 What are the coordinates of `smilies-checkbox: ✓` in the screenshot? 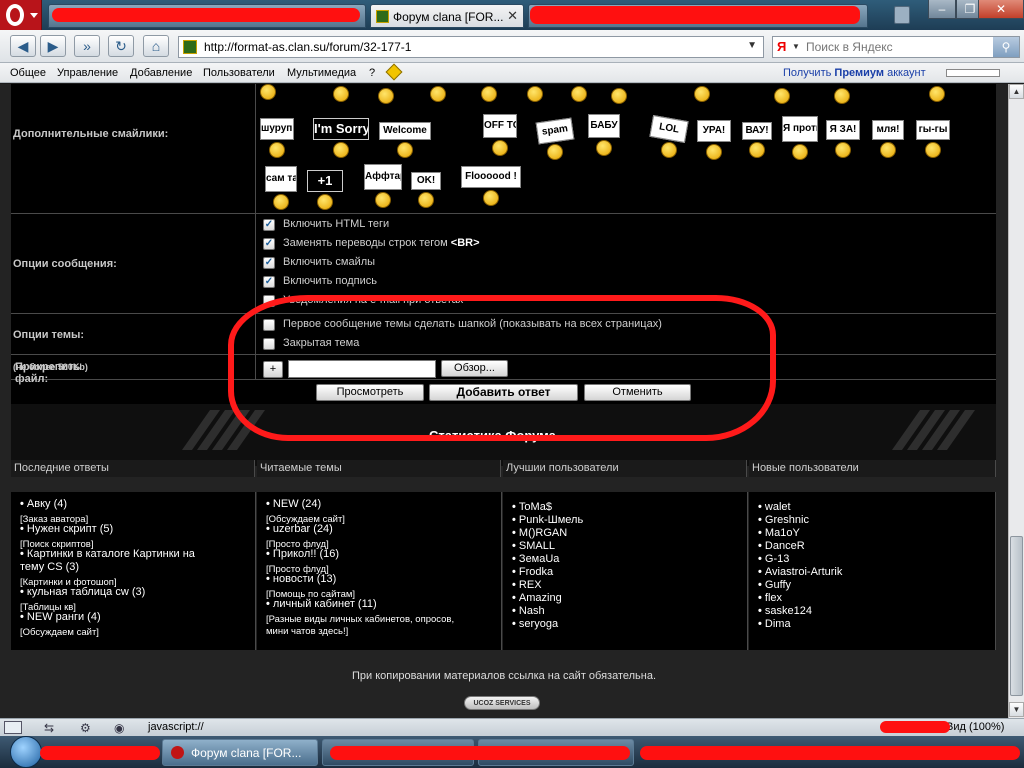 It's located at (269, 263).